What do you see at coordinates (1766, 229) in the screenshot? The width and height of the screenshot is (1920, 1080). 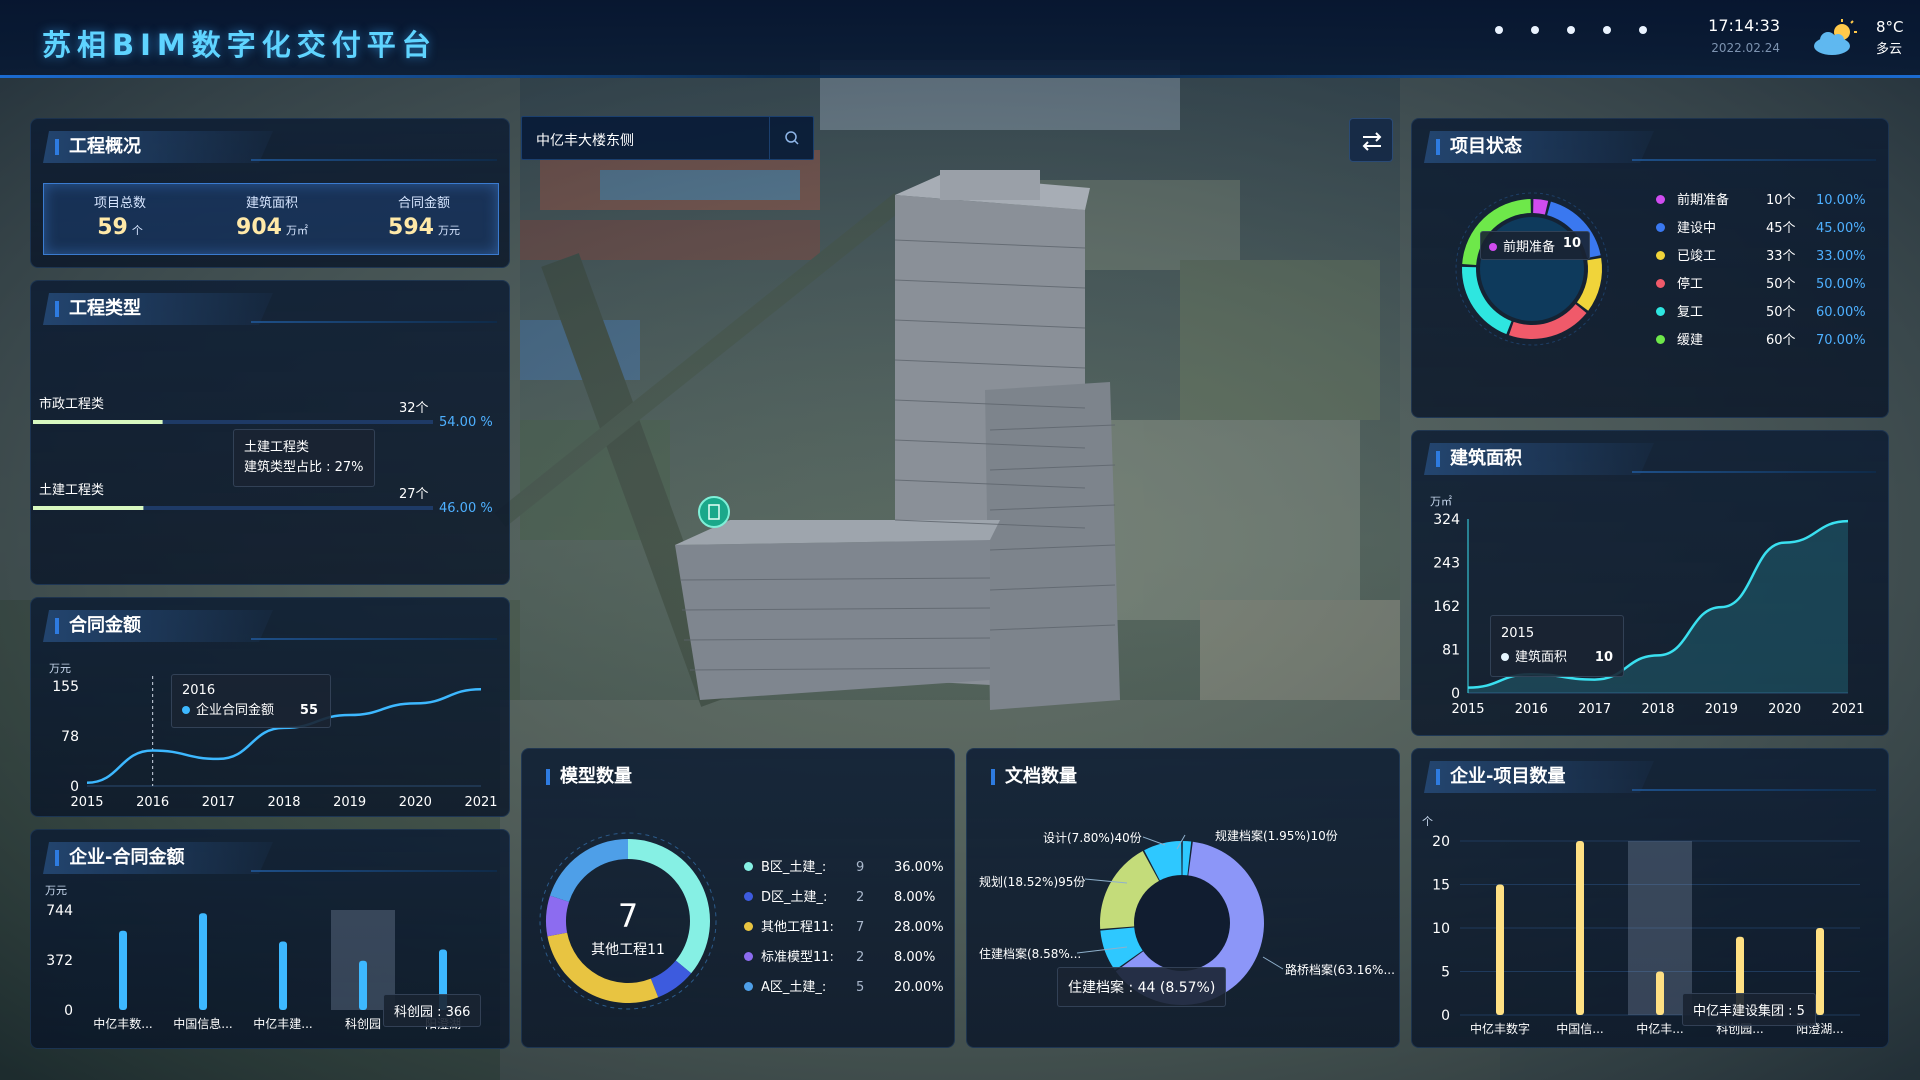 I see `legend-item: 建设中 45个 45.00%` at bounding box center [1766, 229].